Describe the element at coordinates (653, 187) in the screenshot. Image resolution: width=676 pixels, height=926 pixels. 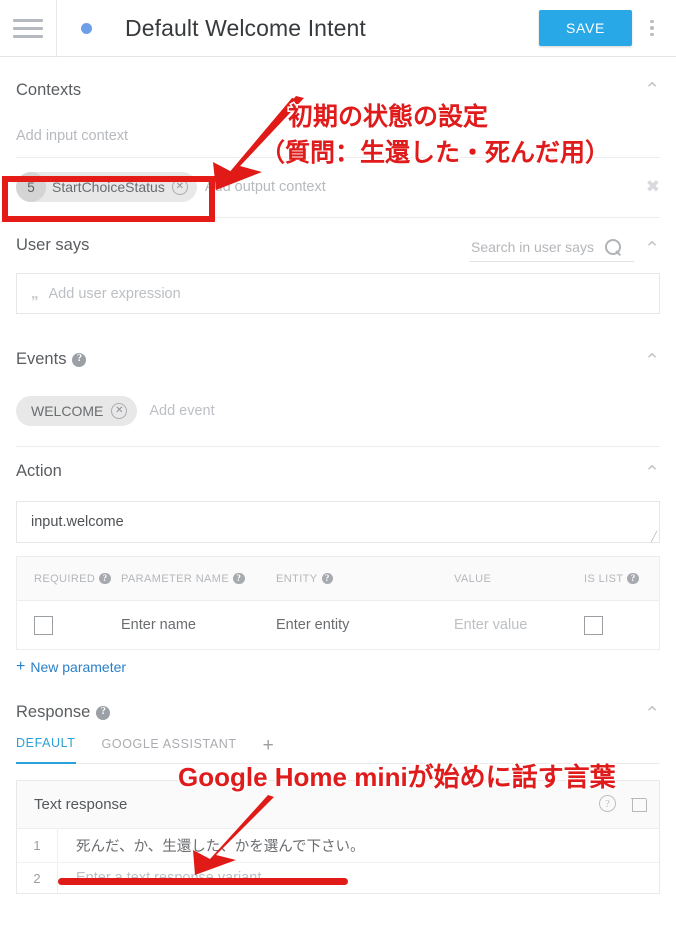
I see `clear-contexts-close-icon: ✖` at that location.